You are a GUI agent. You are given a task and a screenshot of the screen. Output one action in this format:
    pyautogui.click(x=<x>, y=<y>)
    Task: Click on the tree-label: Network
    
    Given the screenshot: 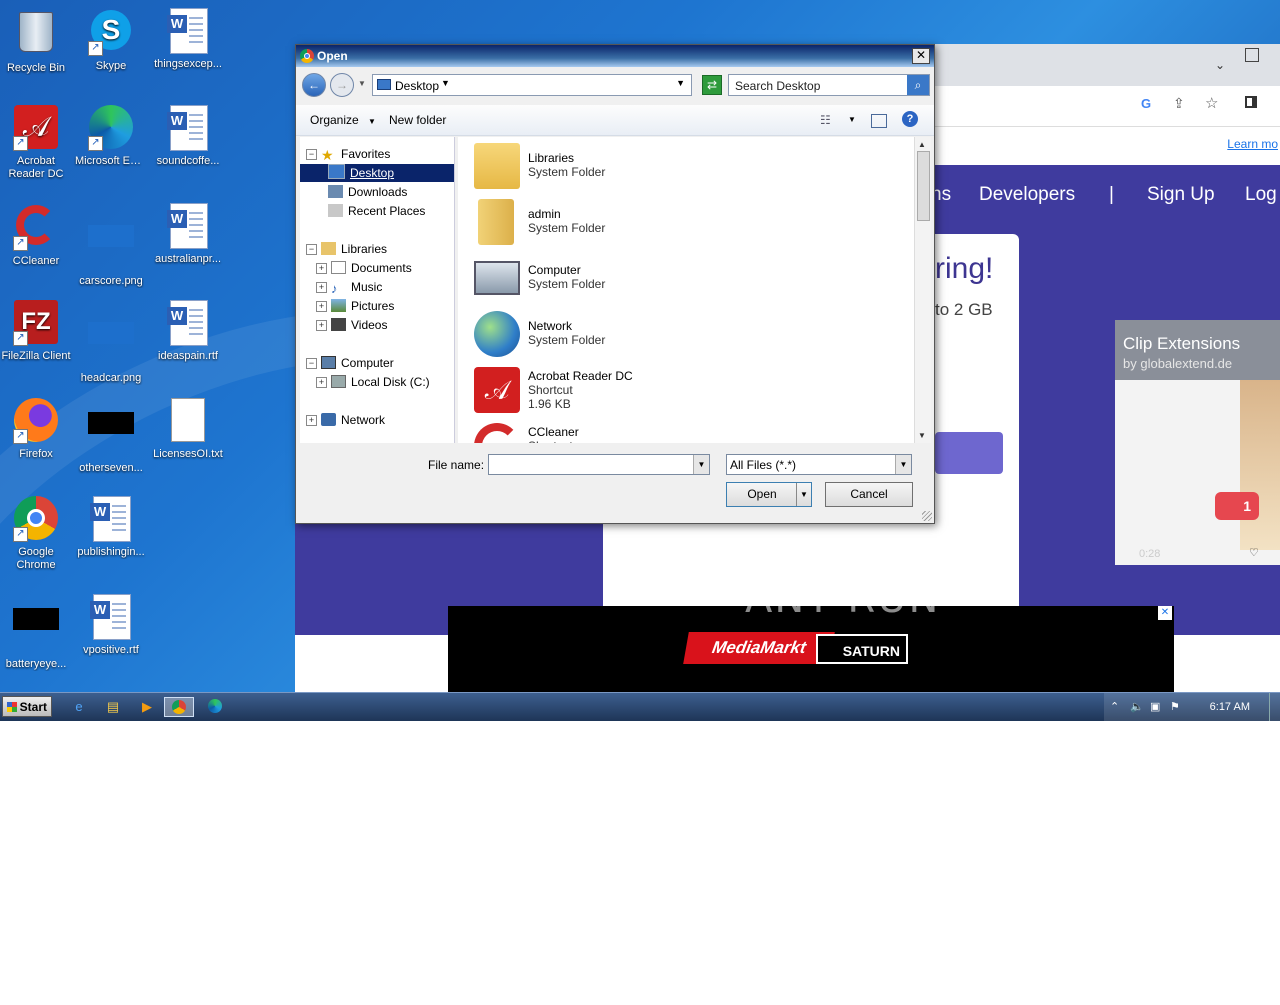 What is the action you would take?
    pyautogui.click(x=363, y=420)
    